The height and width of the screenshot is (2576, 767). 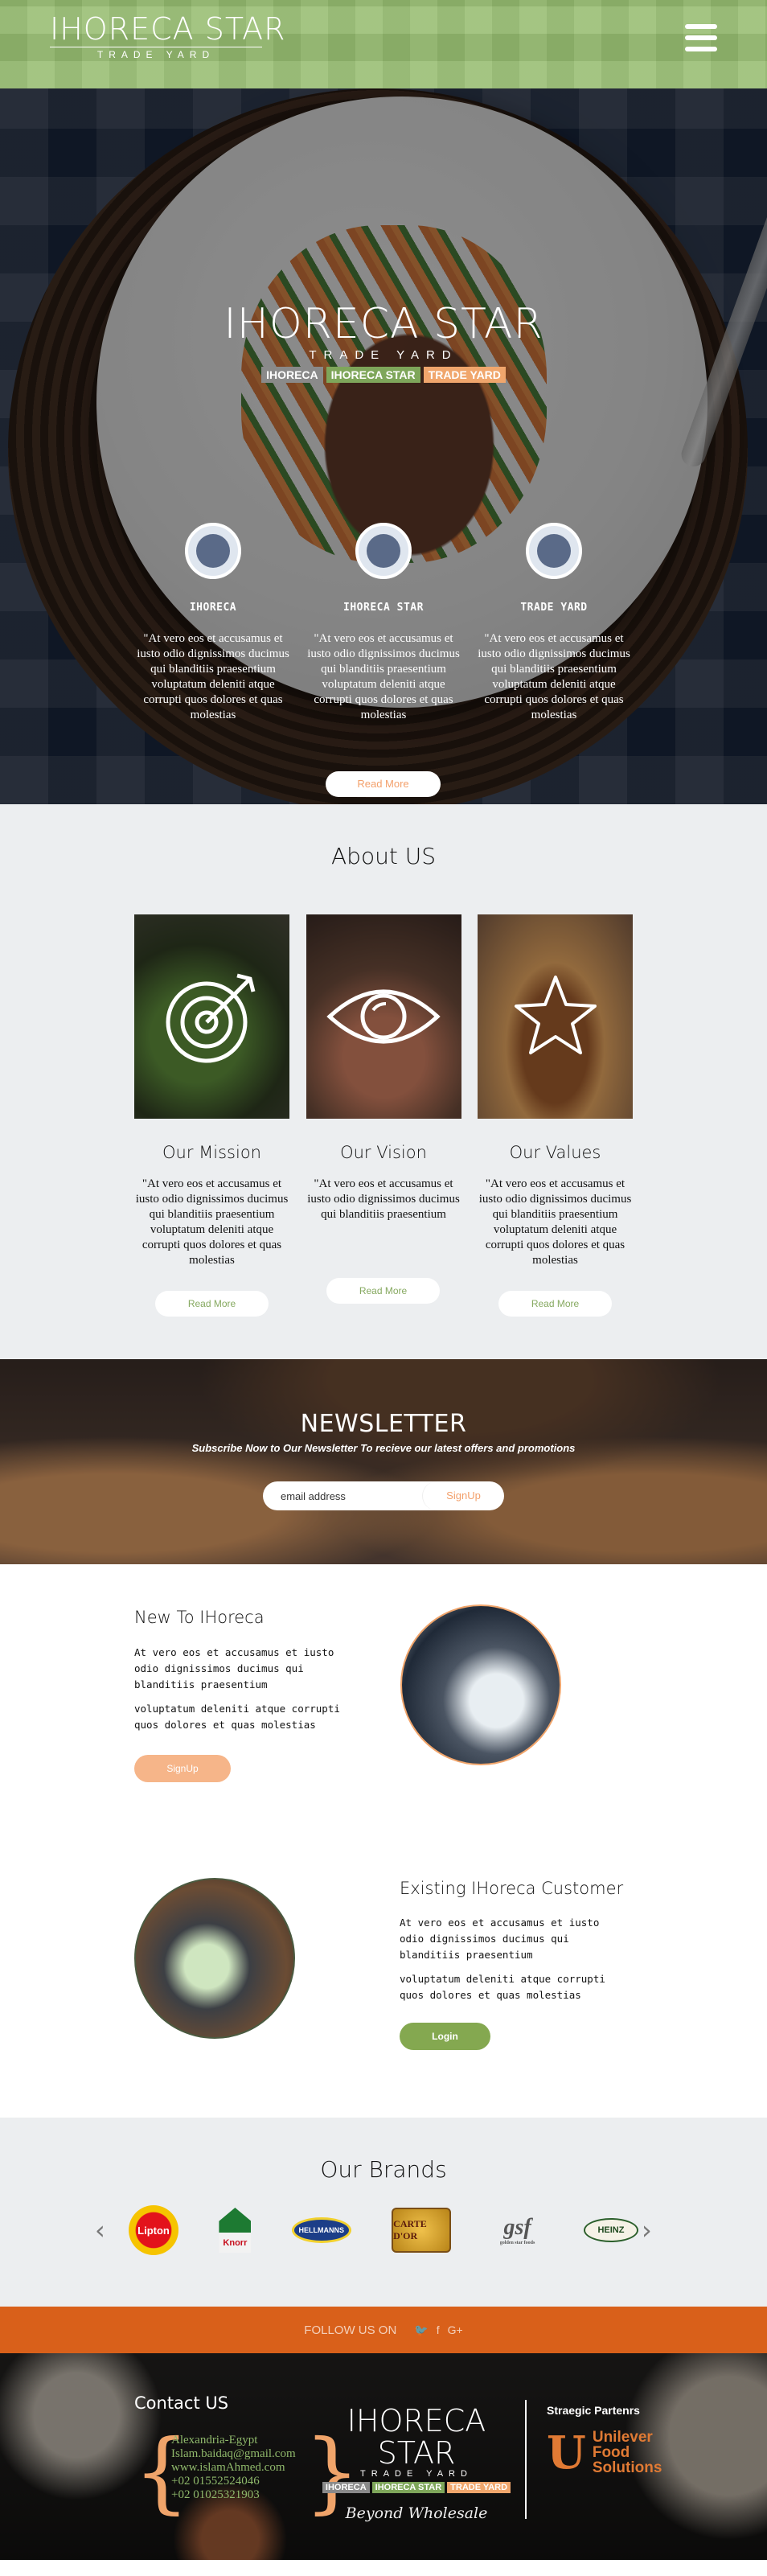 What do you see at coordinates (622, 2437) in the screenshot?
I see `partner-line: Unilever` at bounding box center [622, 2437].